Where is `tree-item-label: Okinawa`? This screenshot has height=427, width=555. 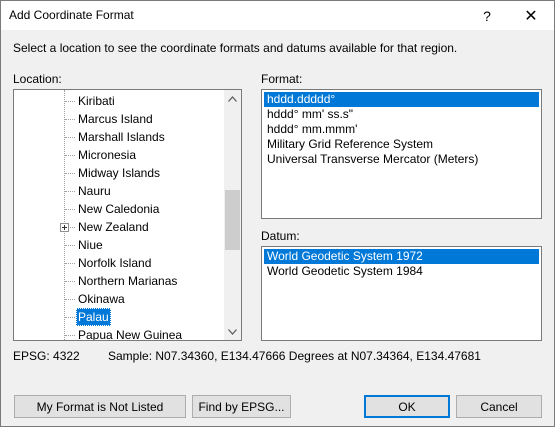 tree-item-label: Okinawa is located at coordinates (101, 299).